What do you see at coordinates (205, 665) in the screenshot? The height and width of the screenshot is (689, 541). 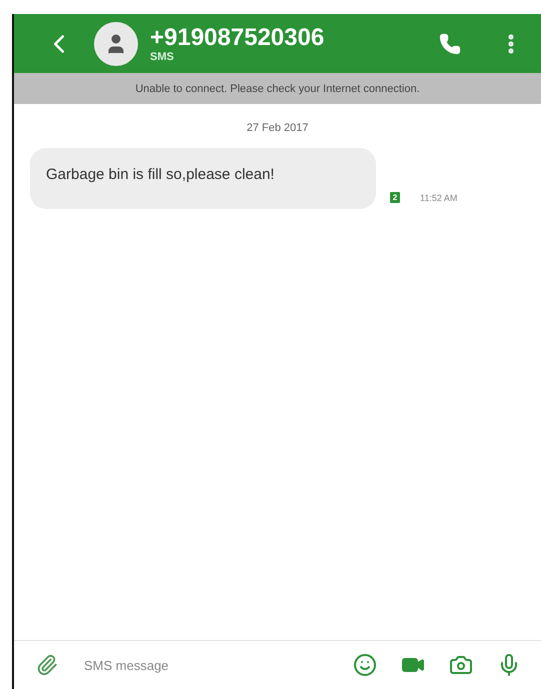 I see `message-field: SMS message` at bounding box center [205, 665].